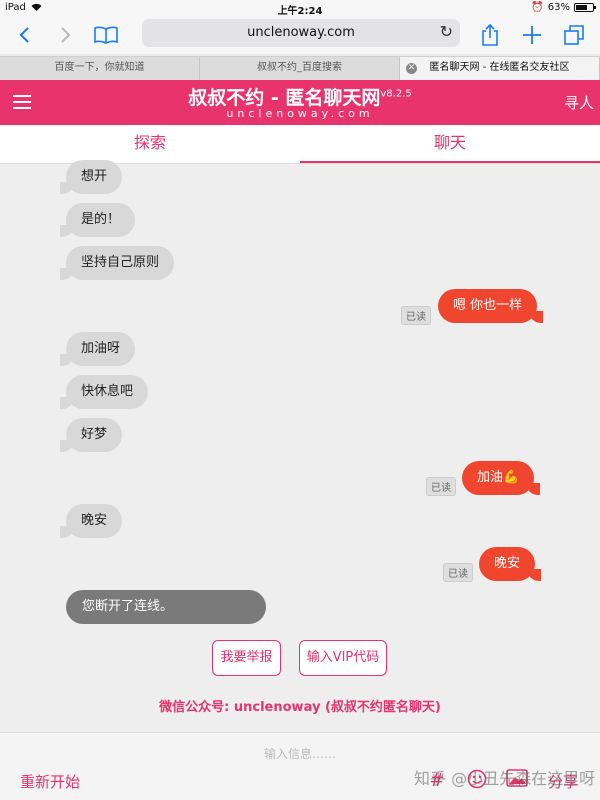  What do you see at coordinates (91, 177) in the screenshot?
I see `incoming-message: 想开` at bounding box center [91, 177].